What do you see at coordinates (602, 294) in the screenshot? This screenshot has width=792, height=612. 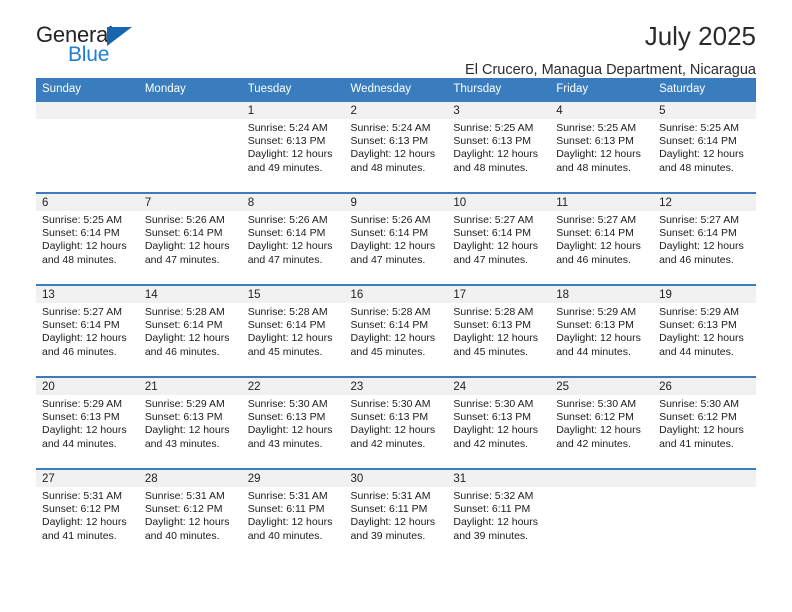 I see `day-number: 18` at bounding box center [602, 294].